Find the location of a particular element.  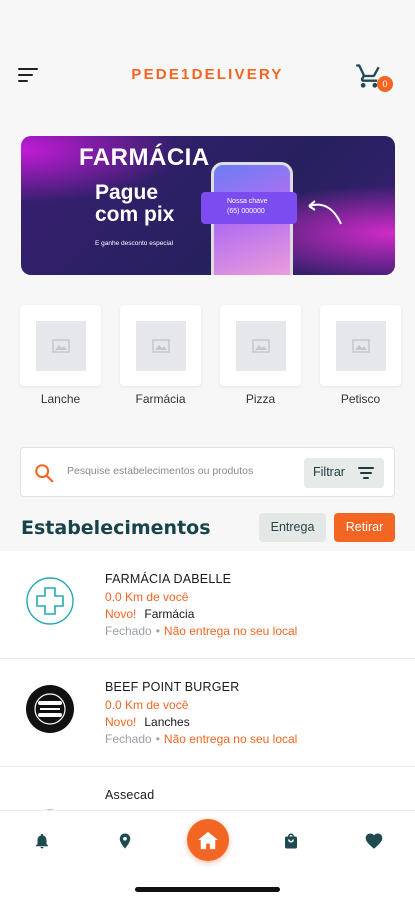

store-item: Assecad is located at coordinates (207, 788).